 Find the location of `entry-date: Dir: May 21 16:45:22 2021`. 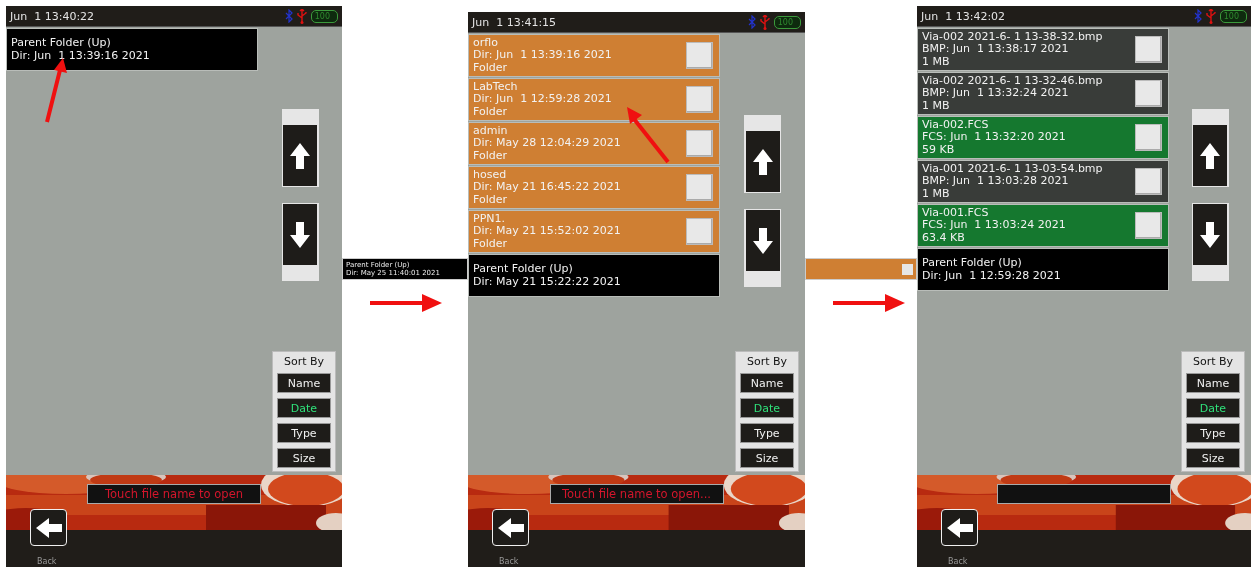

entry-date: Dir: May 21 16:45:22 2021 is located at coordinates (547, 187).